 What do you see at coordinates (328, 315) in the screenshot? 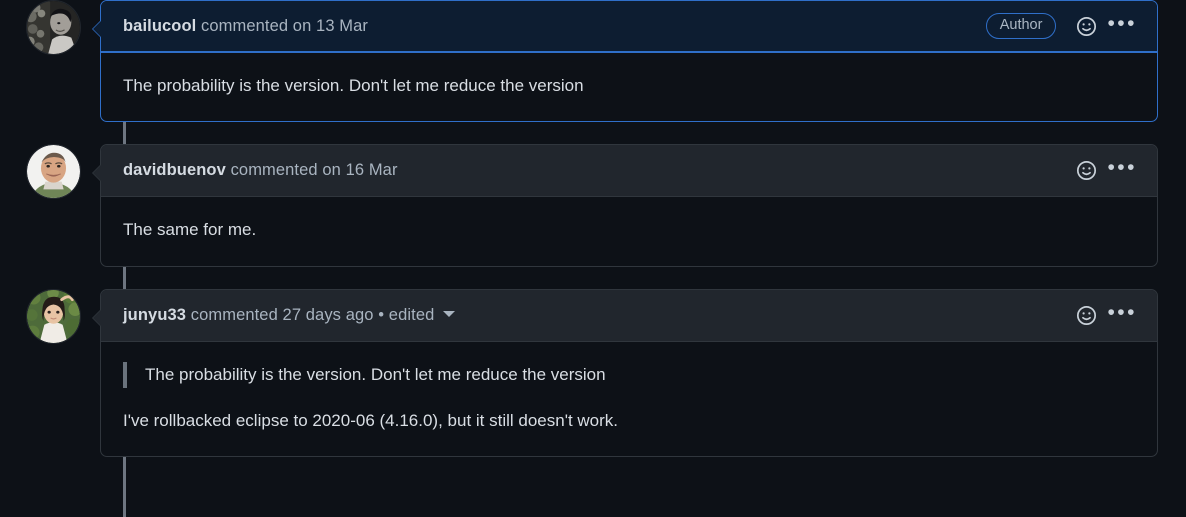
I see `comment-timestamp: 27 days ago` at bounding box center [328, 315].